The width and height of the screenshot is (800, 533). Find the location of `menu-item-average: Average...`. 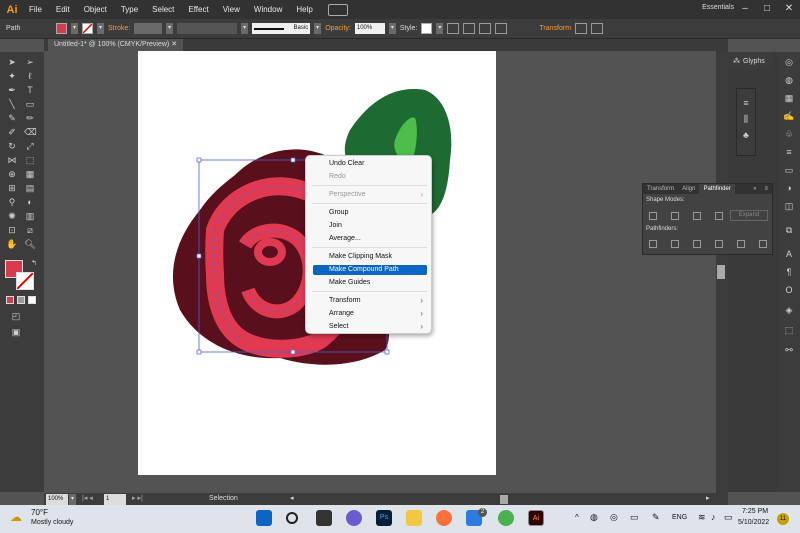

menu-item-average: Average... is located at coordinates (345, 239).